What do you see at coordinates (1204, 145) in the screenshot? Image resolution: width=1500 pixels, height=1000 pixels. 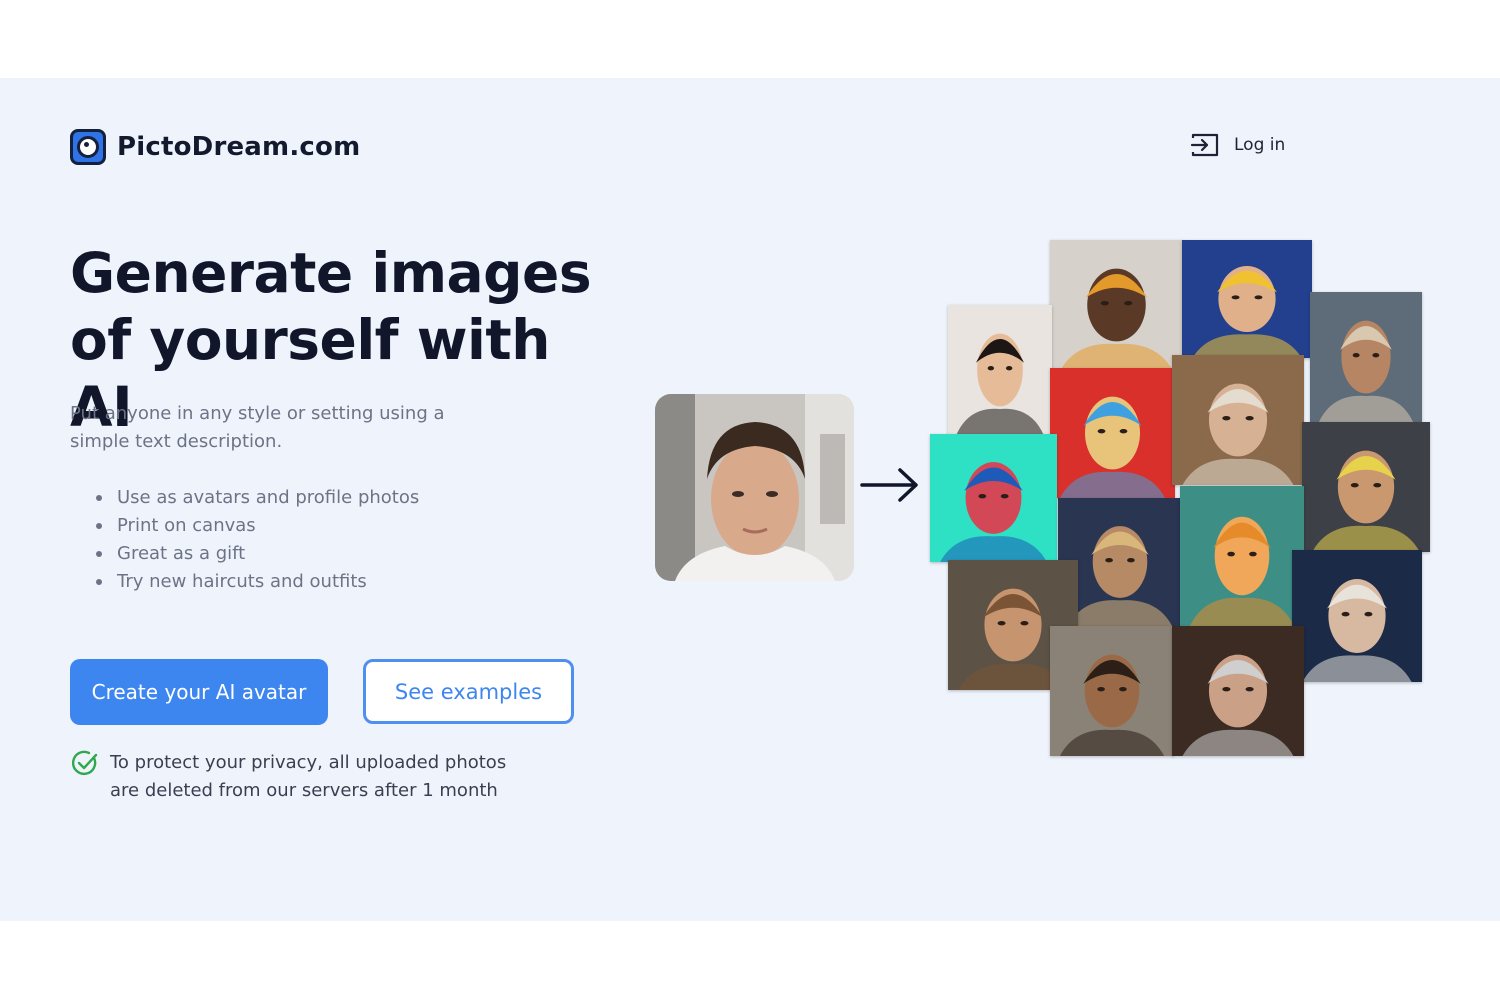 I see `login-icon` at bounding box center [1204, 145].